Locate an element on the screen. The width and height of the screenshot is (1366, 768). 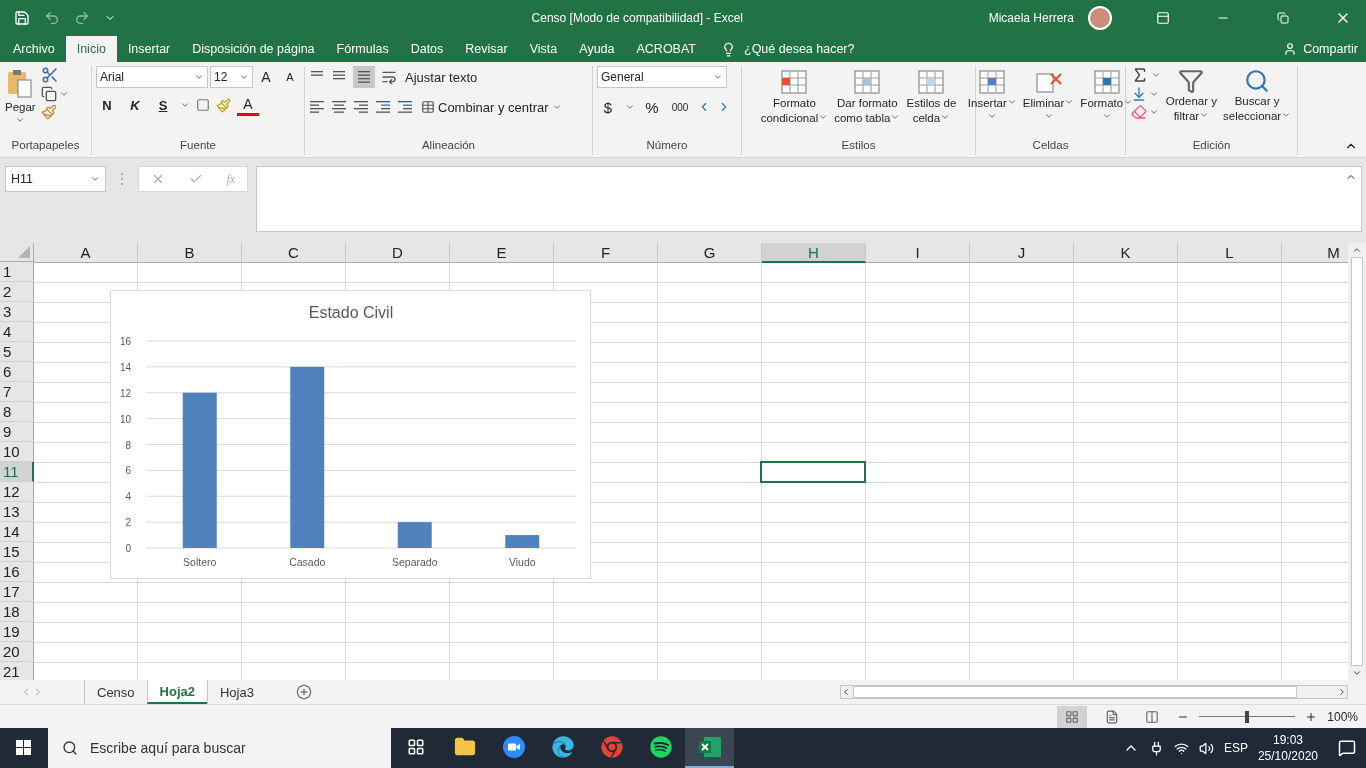
row-header: 20 is located at coordinates (17, 652).